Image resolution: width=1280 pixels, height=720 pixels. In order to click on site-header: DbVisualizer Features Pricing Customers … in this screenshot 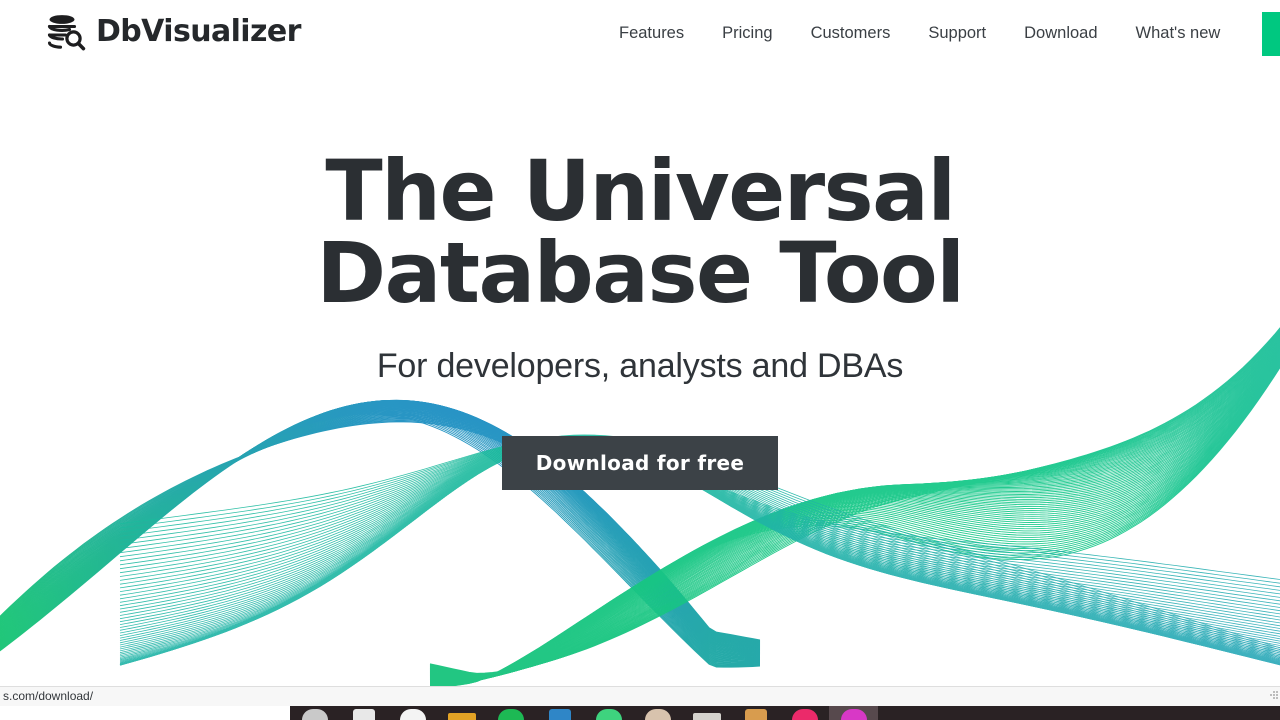, I will do `click(640, 33)`.